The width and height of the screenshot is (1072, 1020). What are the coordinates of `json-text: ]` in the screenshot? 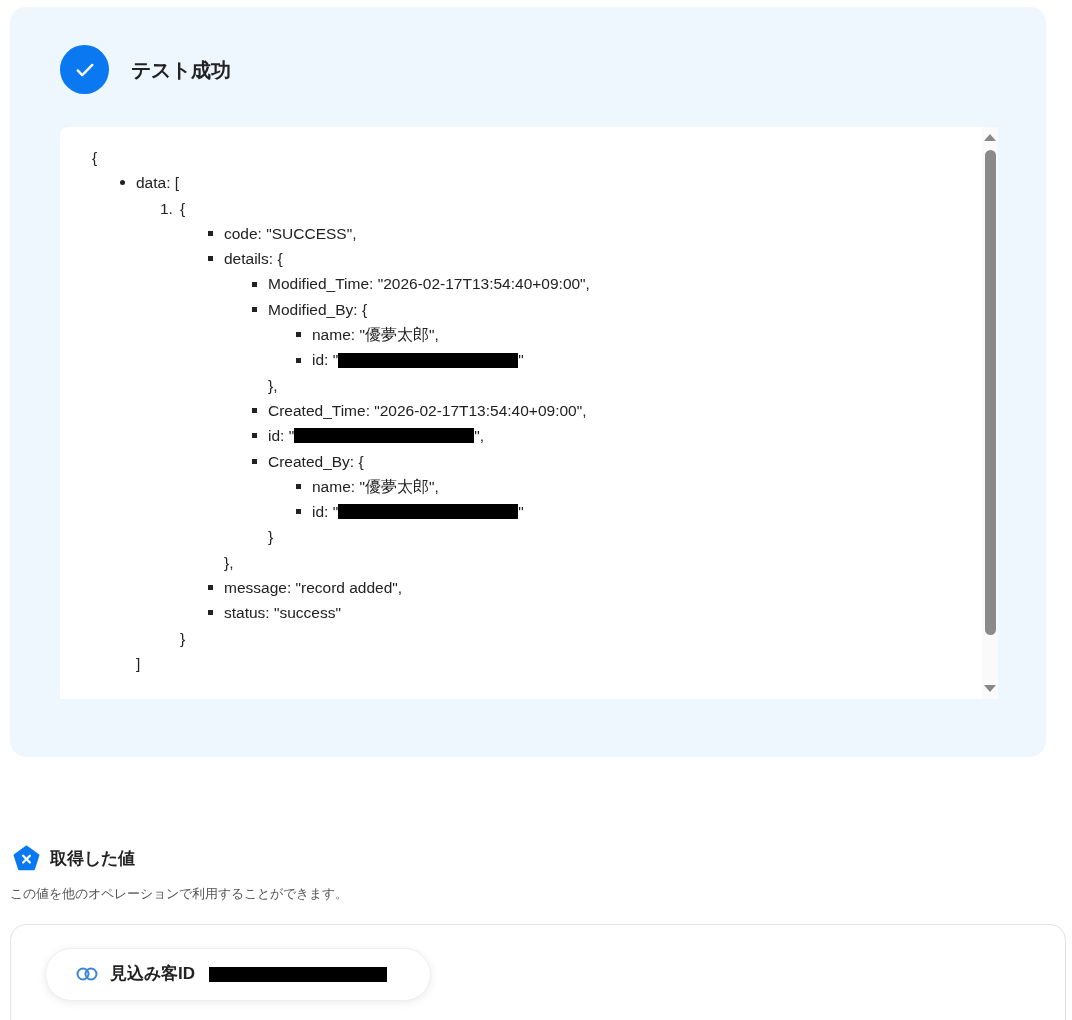 It's located at (138, 663).